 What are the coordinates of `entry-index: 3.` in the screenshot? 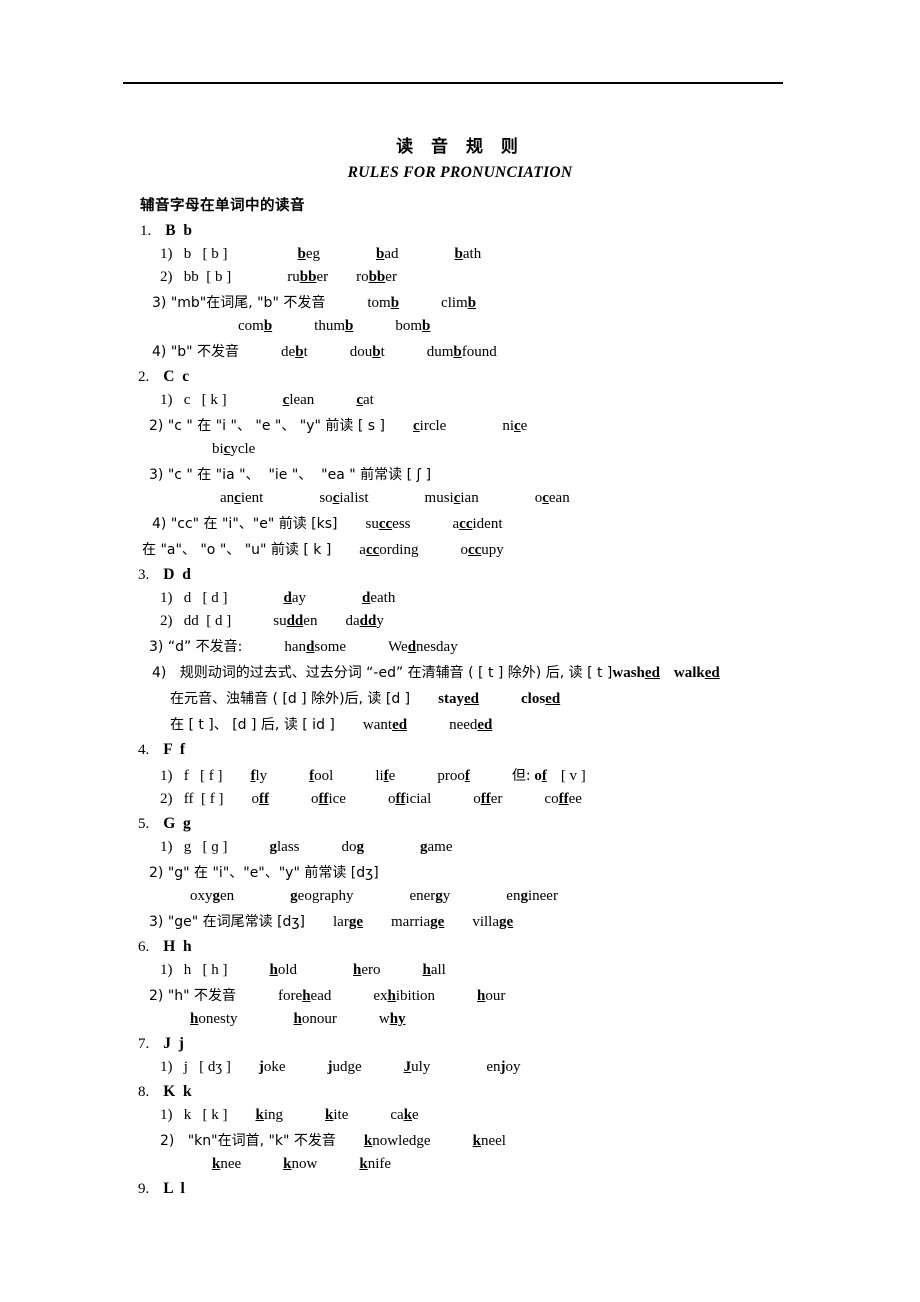 It's located at (144, 575).